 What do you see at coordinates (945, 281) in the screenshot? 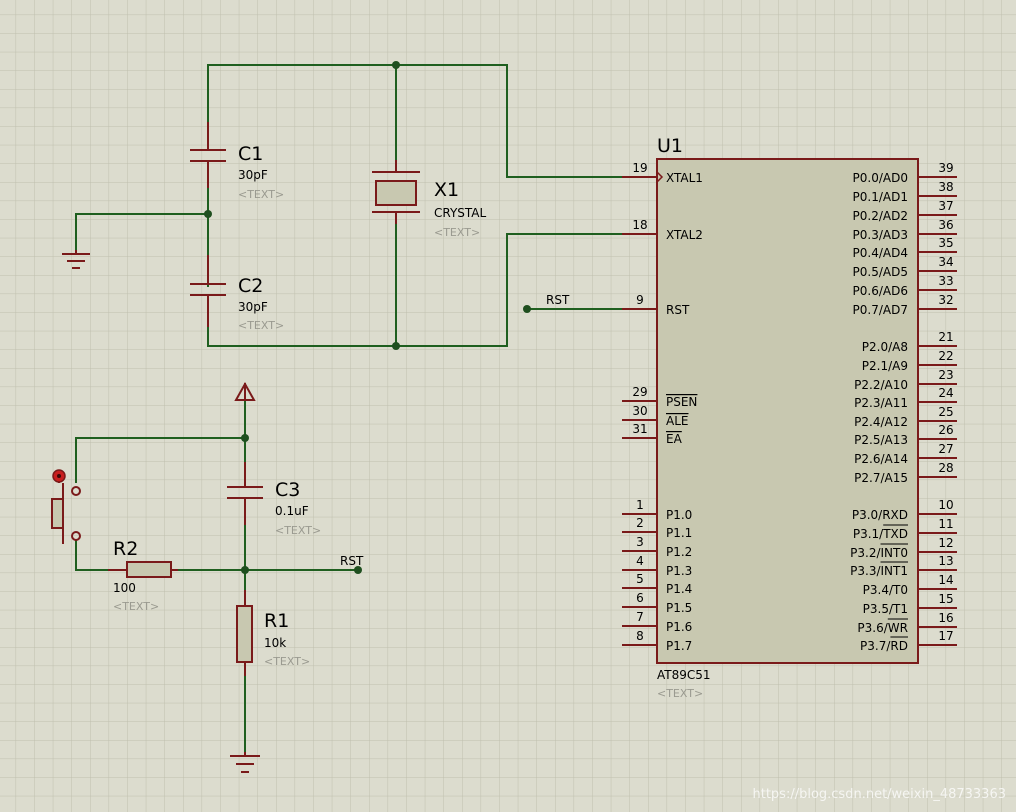
I see `pin-number: 33` at bounding box center [945, 281].